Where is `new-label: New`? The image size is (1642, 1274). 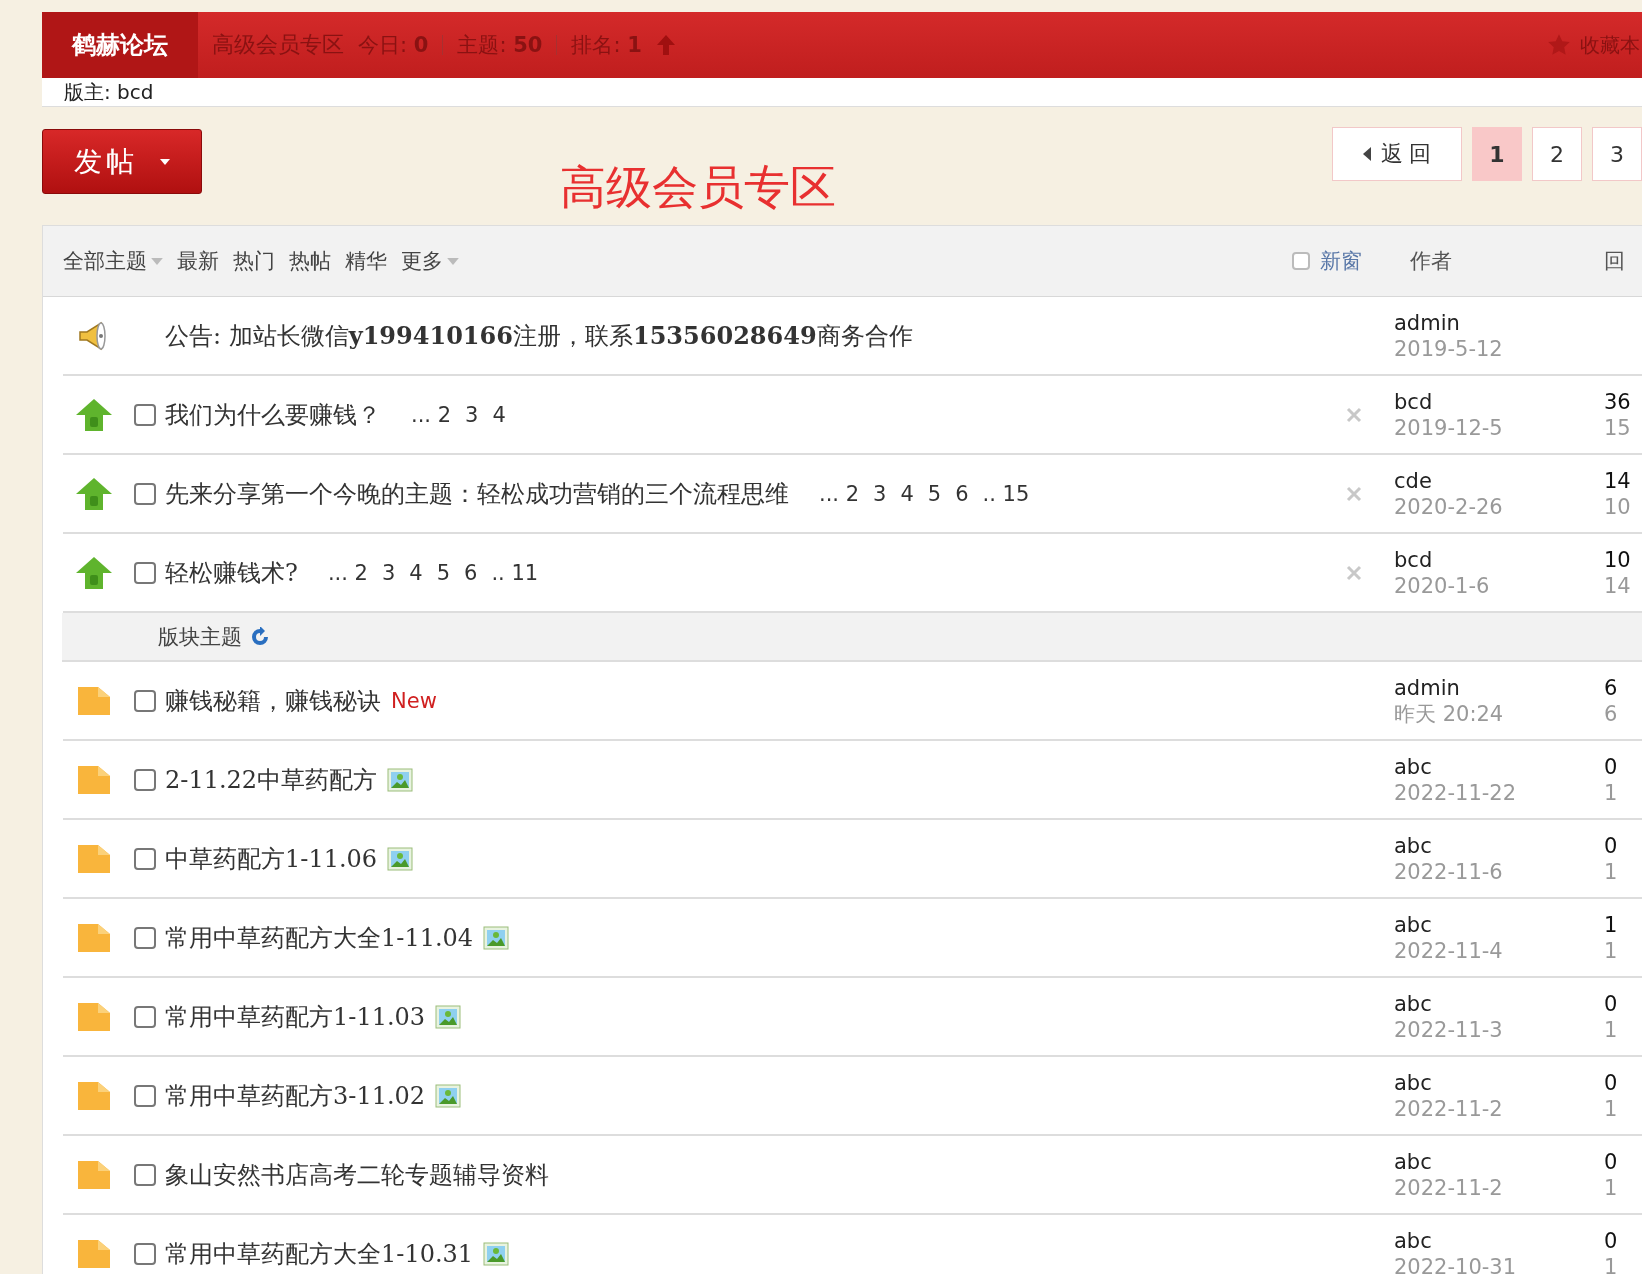 new-label: New is located at coordinates (414, 700).